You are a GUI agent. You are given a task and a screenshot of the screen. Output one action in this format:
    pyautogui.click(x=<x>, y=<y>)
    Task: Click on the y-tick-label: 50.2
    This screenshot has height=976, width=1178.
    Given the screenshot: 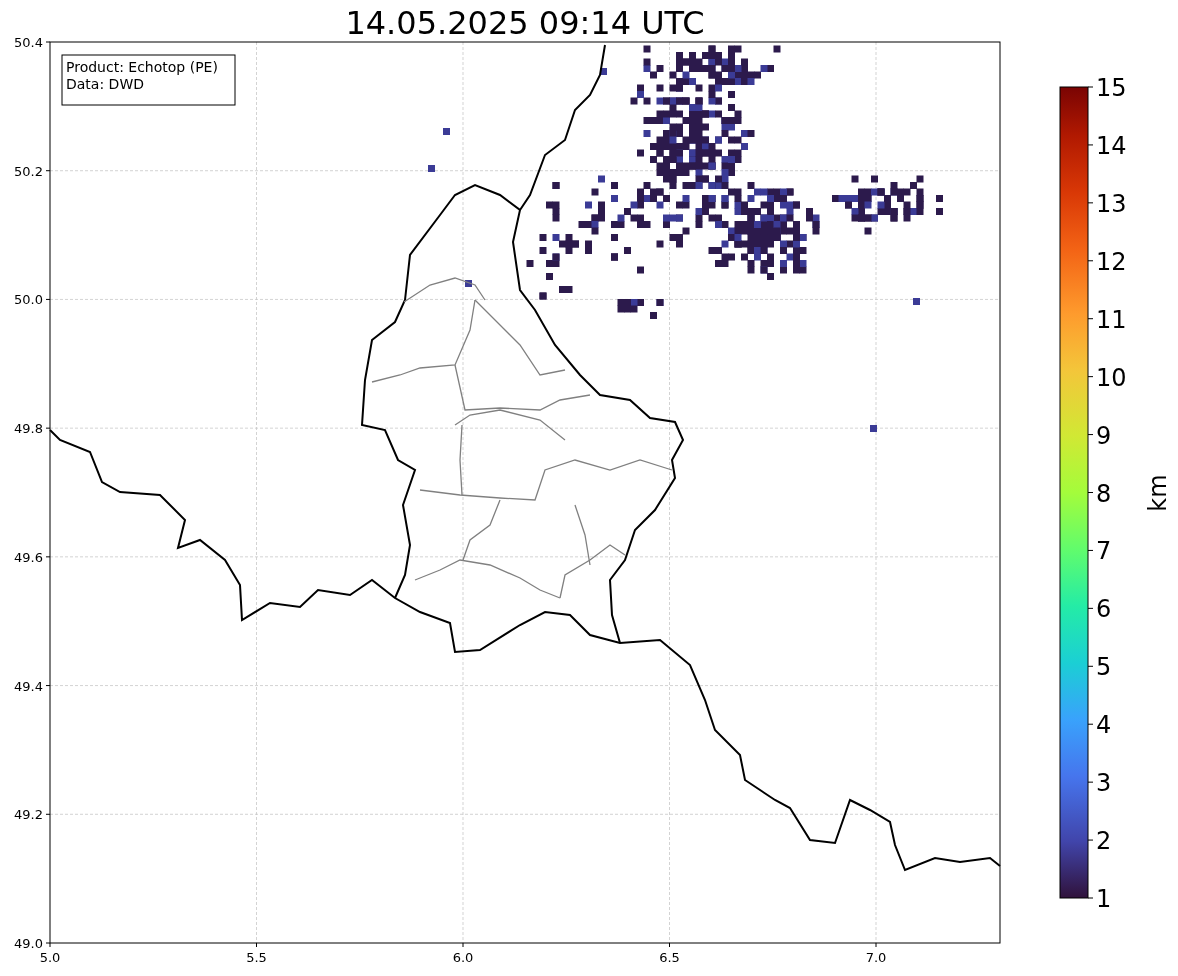 What is the action you would take?
    pyautogui.click(x=28, y=171)
    